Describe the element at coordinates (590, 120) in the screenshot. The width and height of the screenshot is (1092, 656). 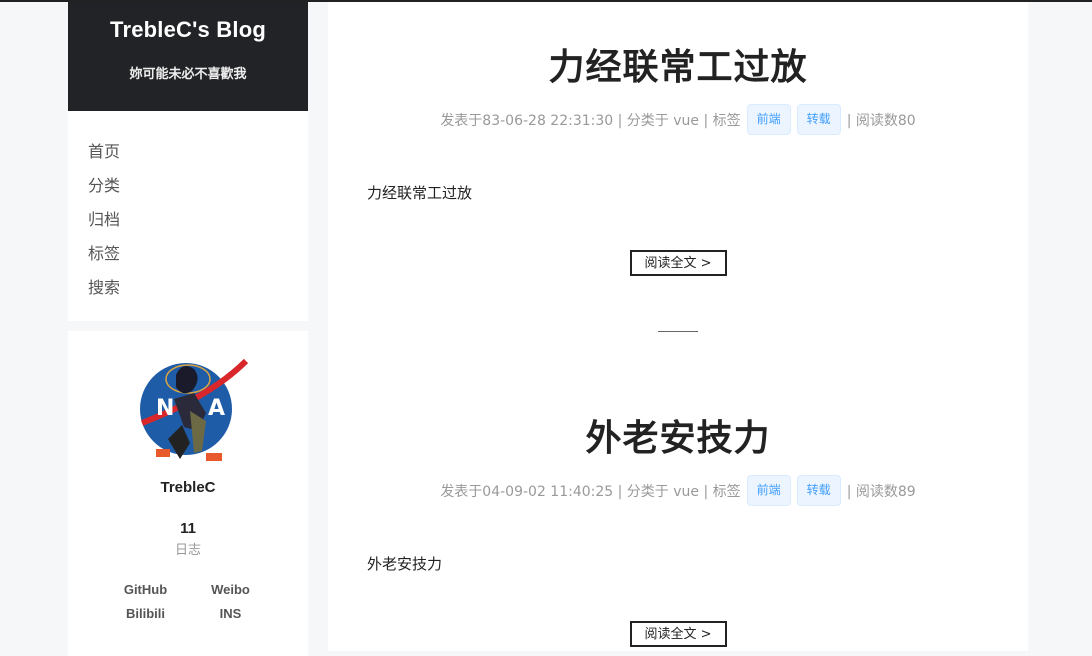
I see `post-meta-info: 发表于83-06-28 22:31:30 | 分类于 vue | 标签` at that location.